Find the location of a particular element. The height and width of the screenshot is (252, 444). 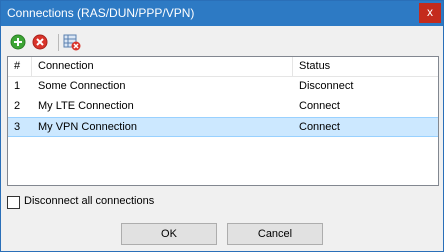

table-row-selected: 3 My VPN Connection Connect is located at coordinates (223, 127).